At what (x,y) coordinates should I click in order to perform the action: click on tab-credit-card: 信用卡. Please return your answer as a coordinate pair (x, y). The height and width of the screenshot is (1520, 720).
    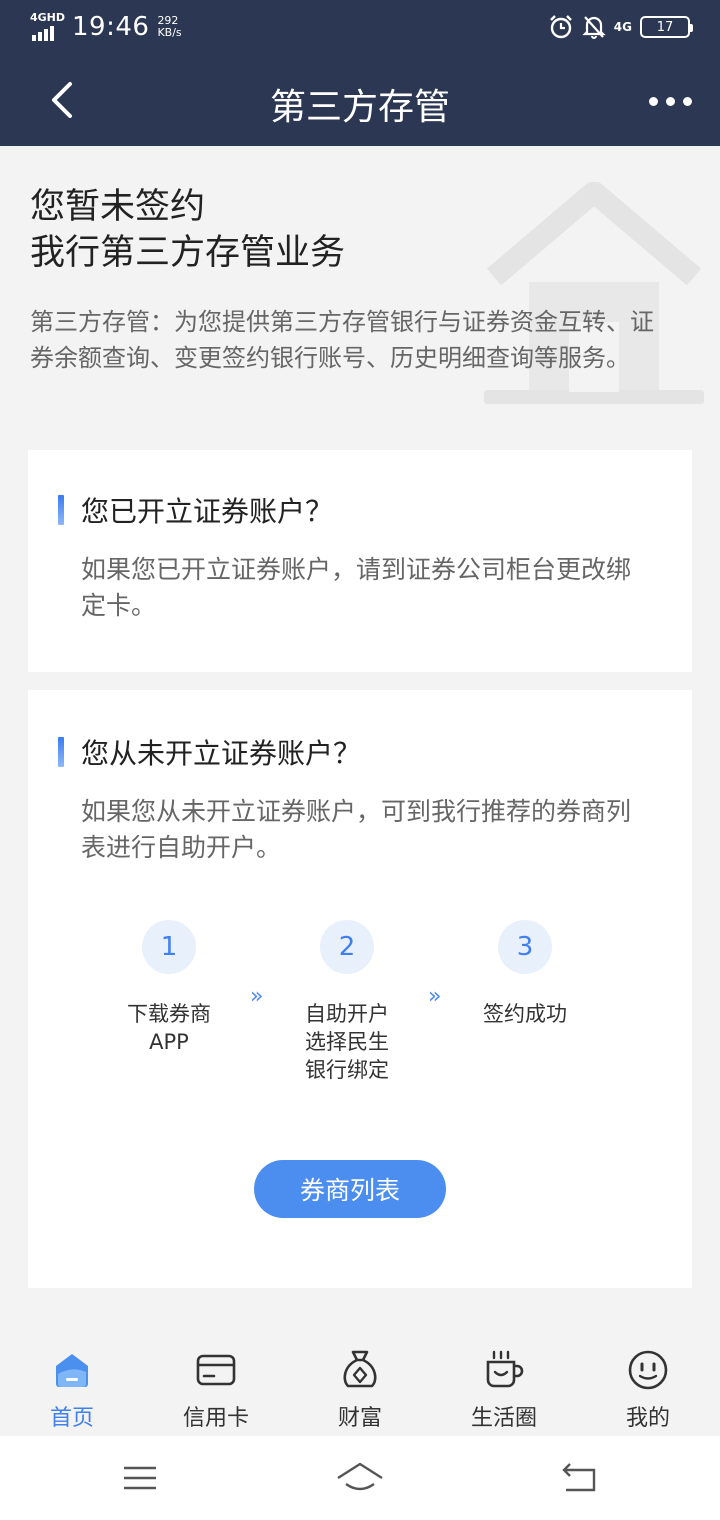
    Looking at the image, I should click on (216, 1386).